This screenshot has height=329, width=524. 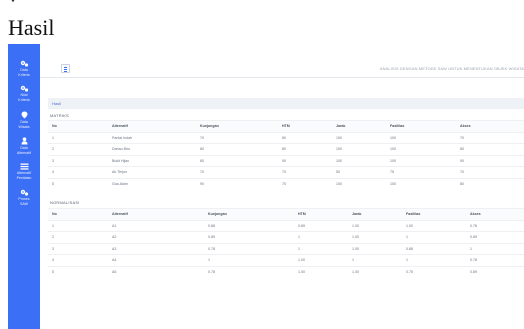 What do you see at coordinates (24, 127) in the screenshot?
I see `sidebar-item-label: Wisata` at bounding box center [24, 127].